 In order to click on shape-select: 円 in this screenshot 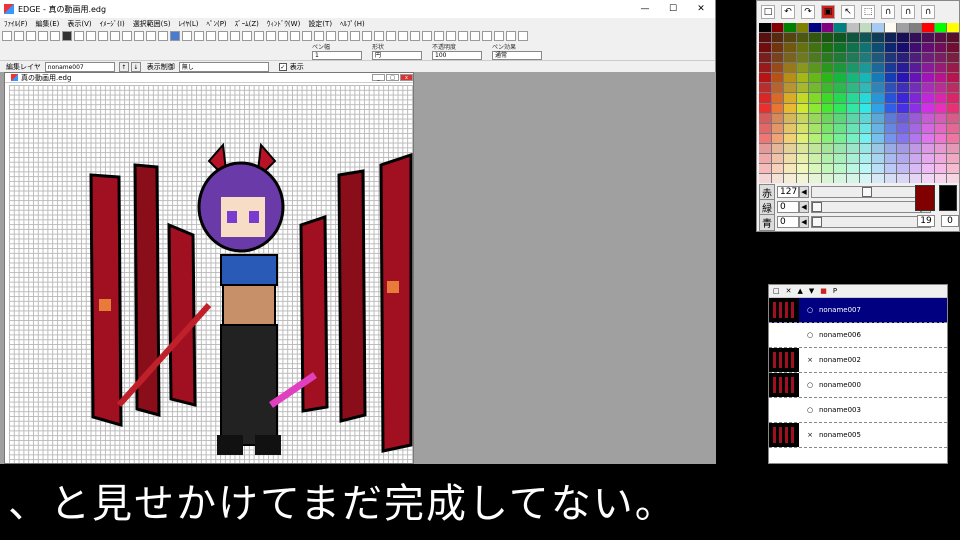, I will do `click(397, 55)`.